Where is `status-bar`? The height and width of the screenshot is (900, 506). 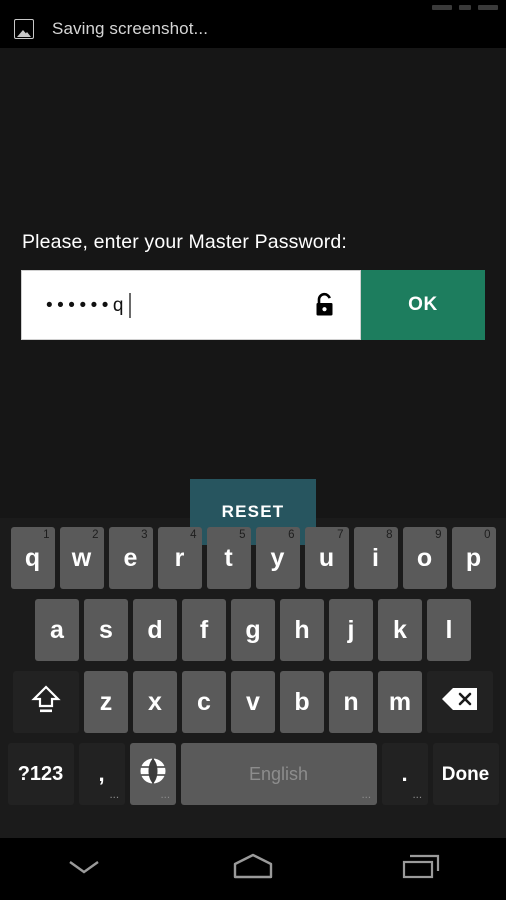
status-bar is located at coordinates (253, 5).